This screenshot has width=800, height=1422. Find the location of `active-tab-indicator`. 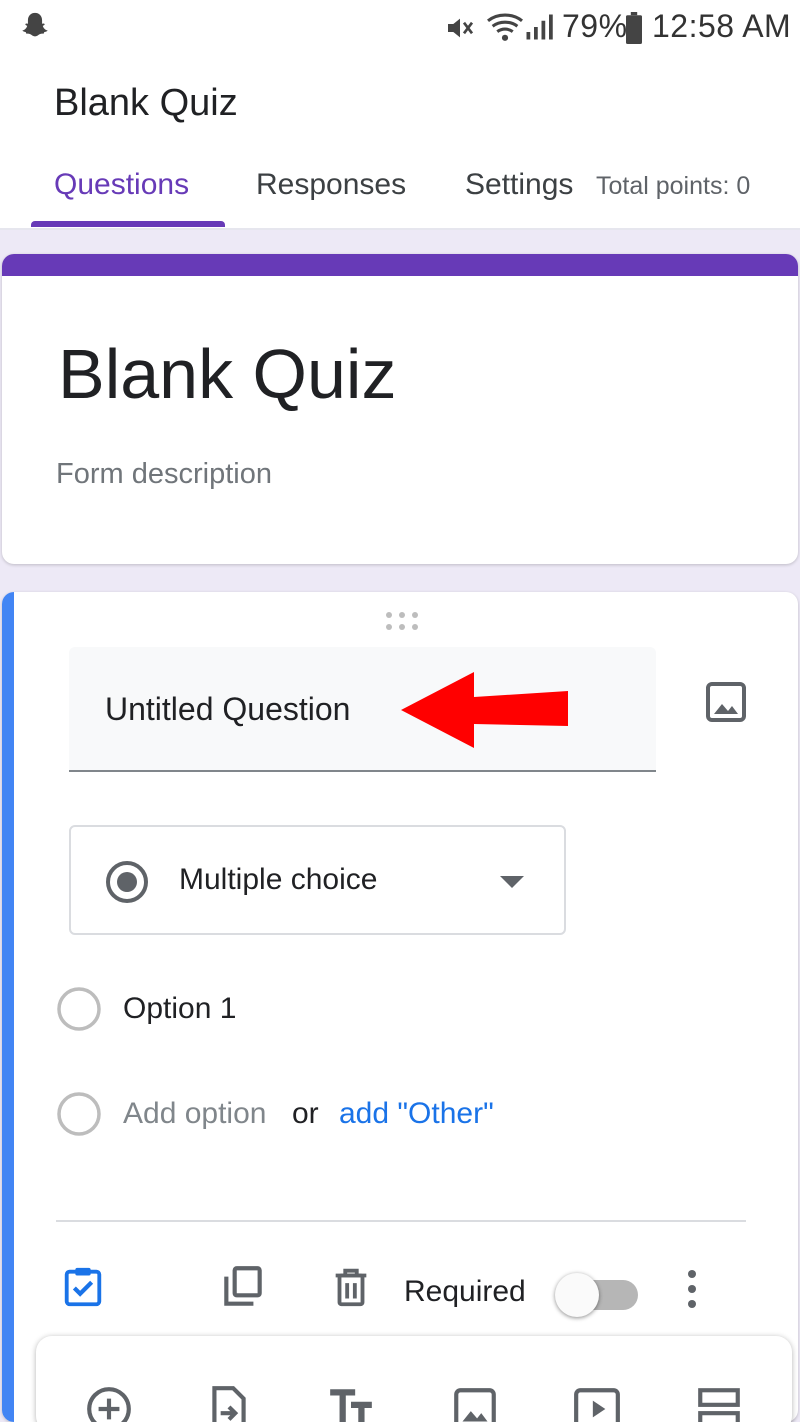

active-tab-indicator is located at coordinates (128, 224).